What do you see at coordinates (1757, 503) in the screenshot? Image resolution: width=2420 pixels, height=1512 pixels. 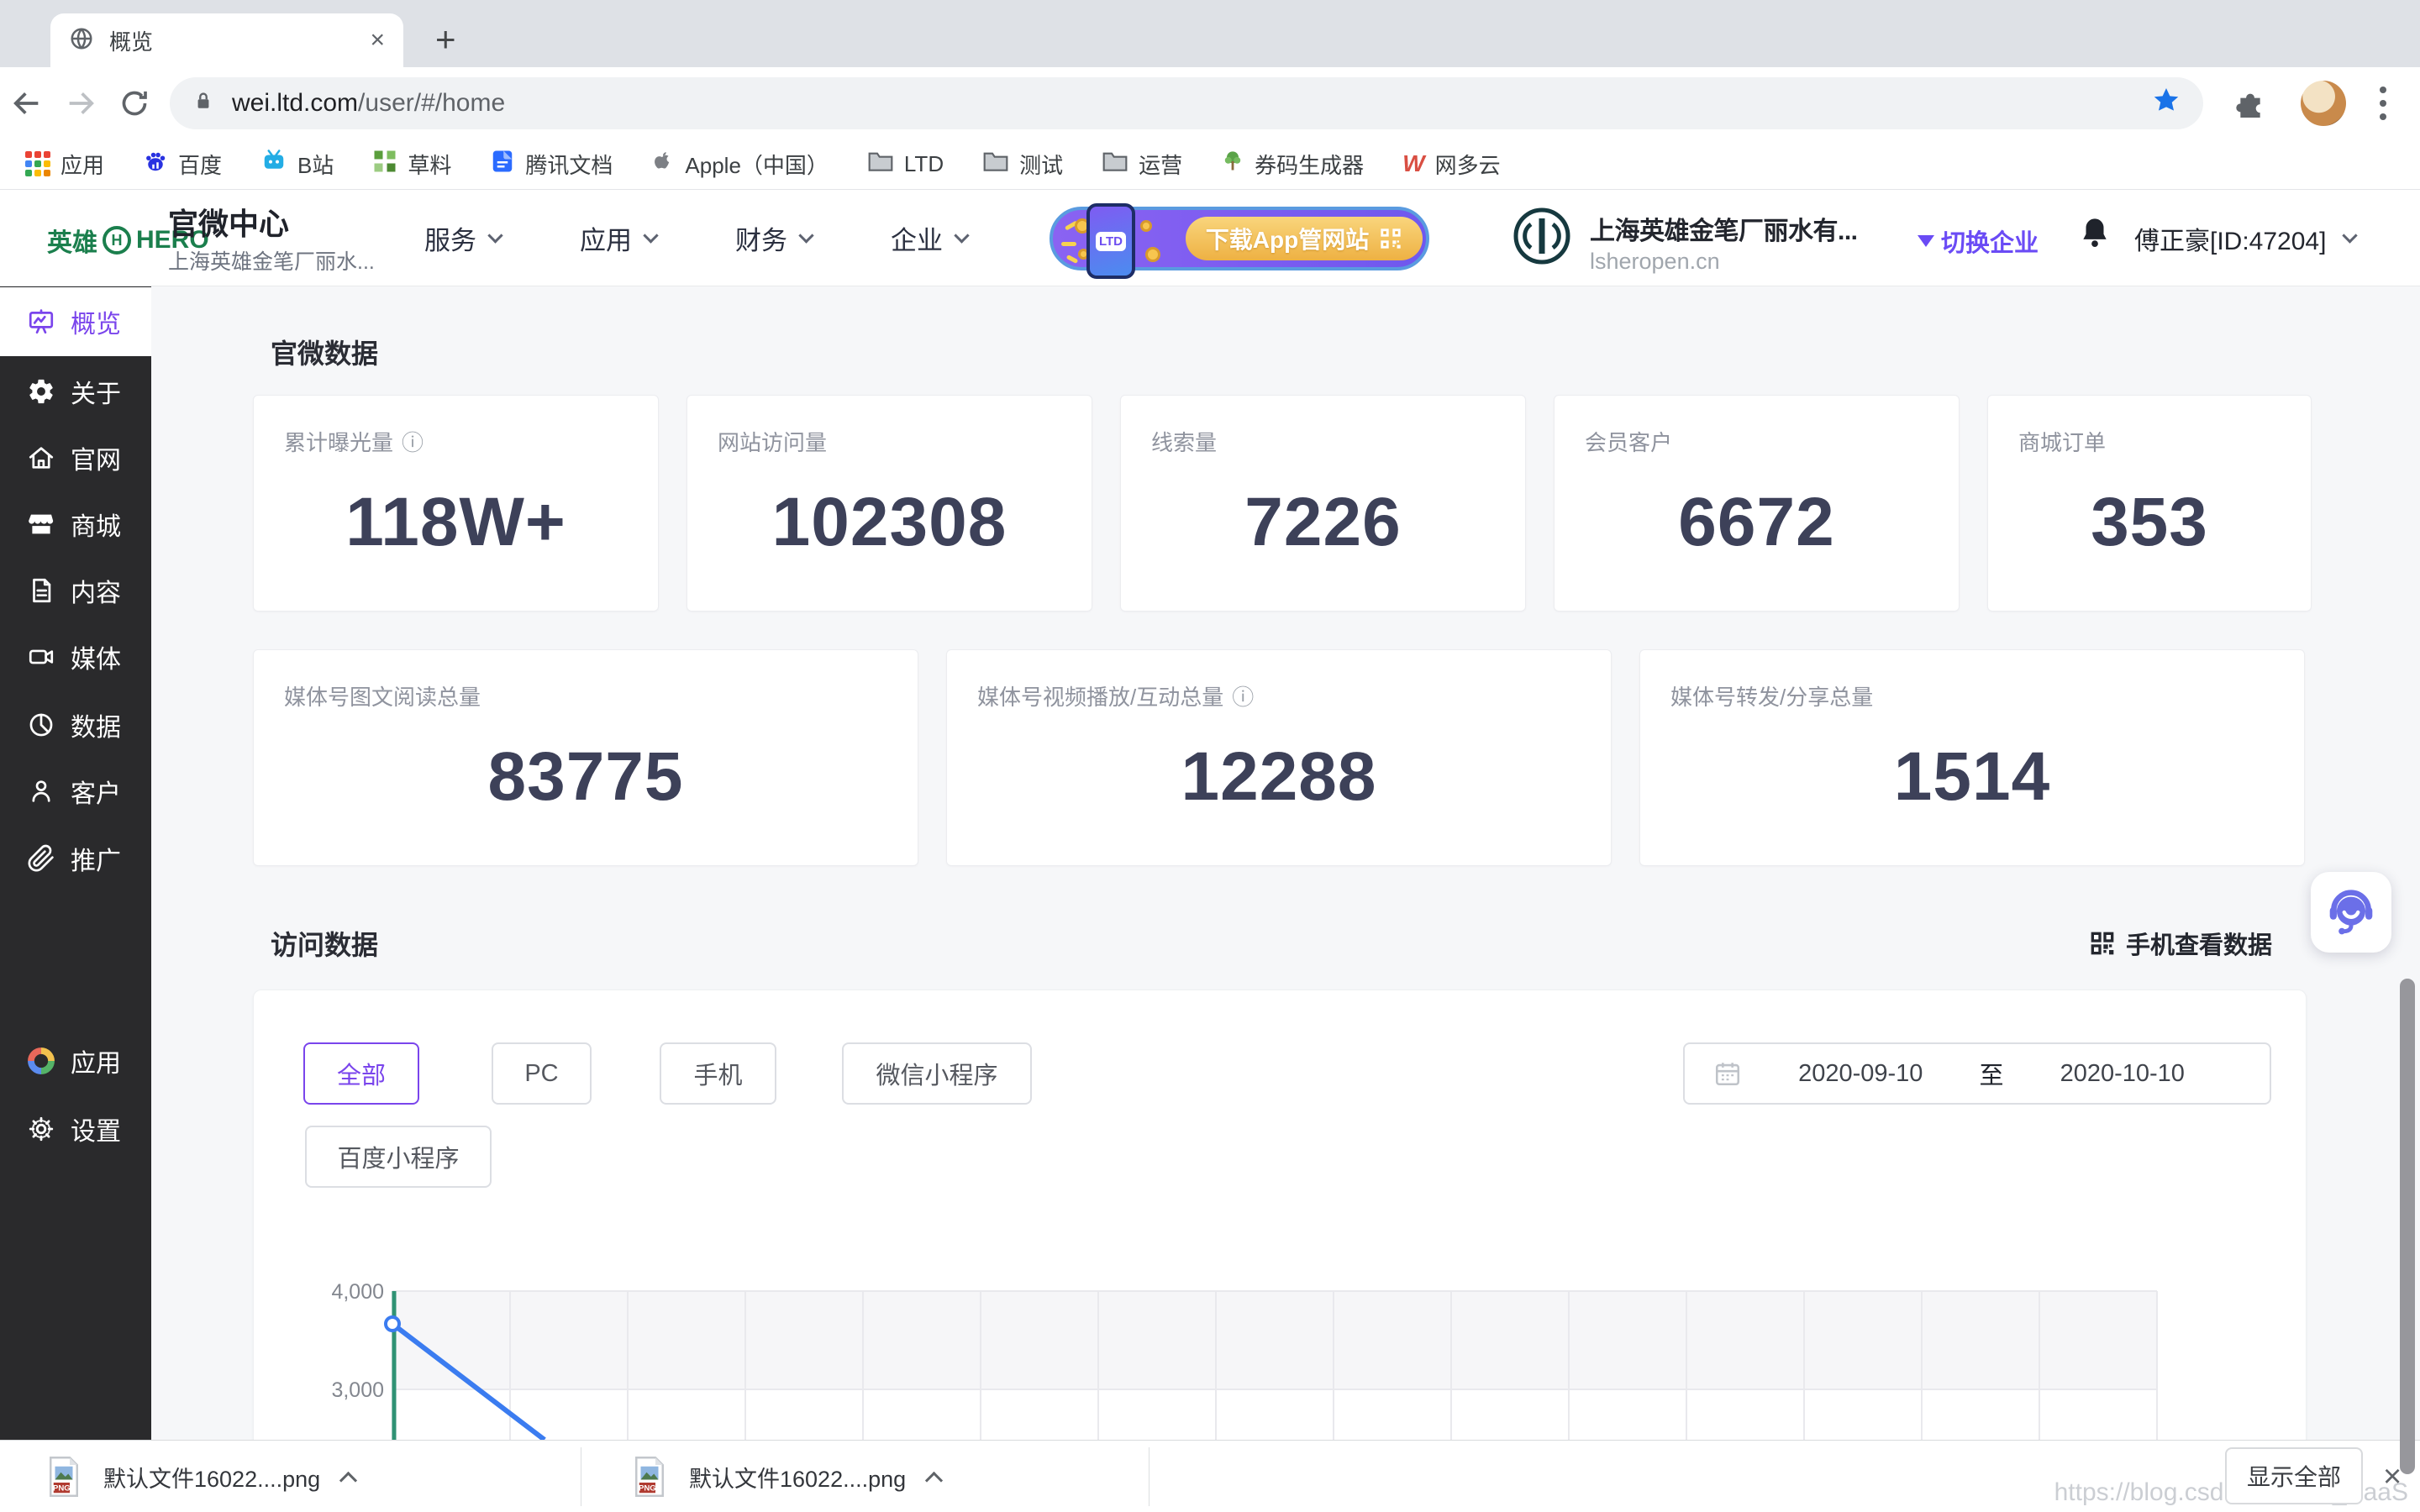 I see `stat-card-members: 会员客户 6672` at bounding box center [1757, 503].